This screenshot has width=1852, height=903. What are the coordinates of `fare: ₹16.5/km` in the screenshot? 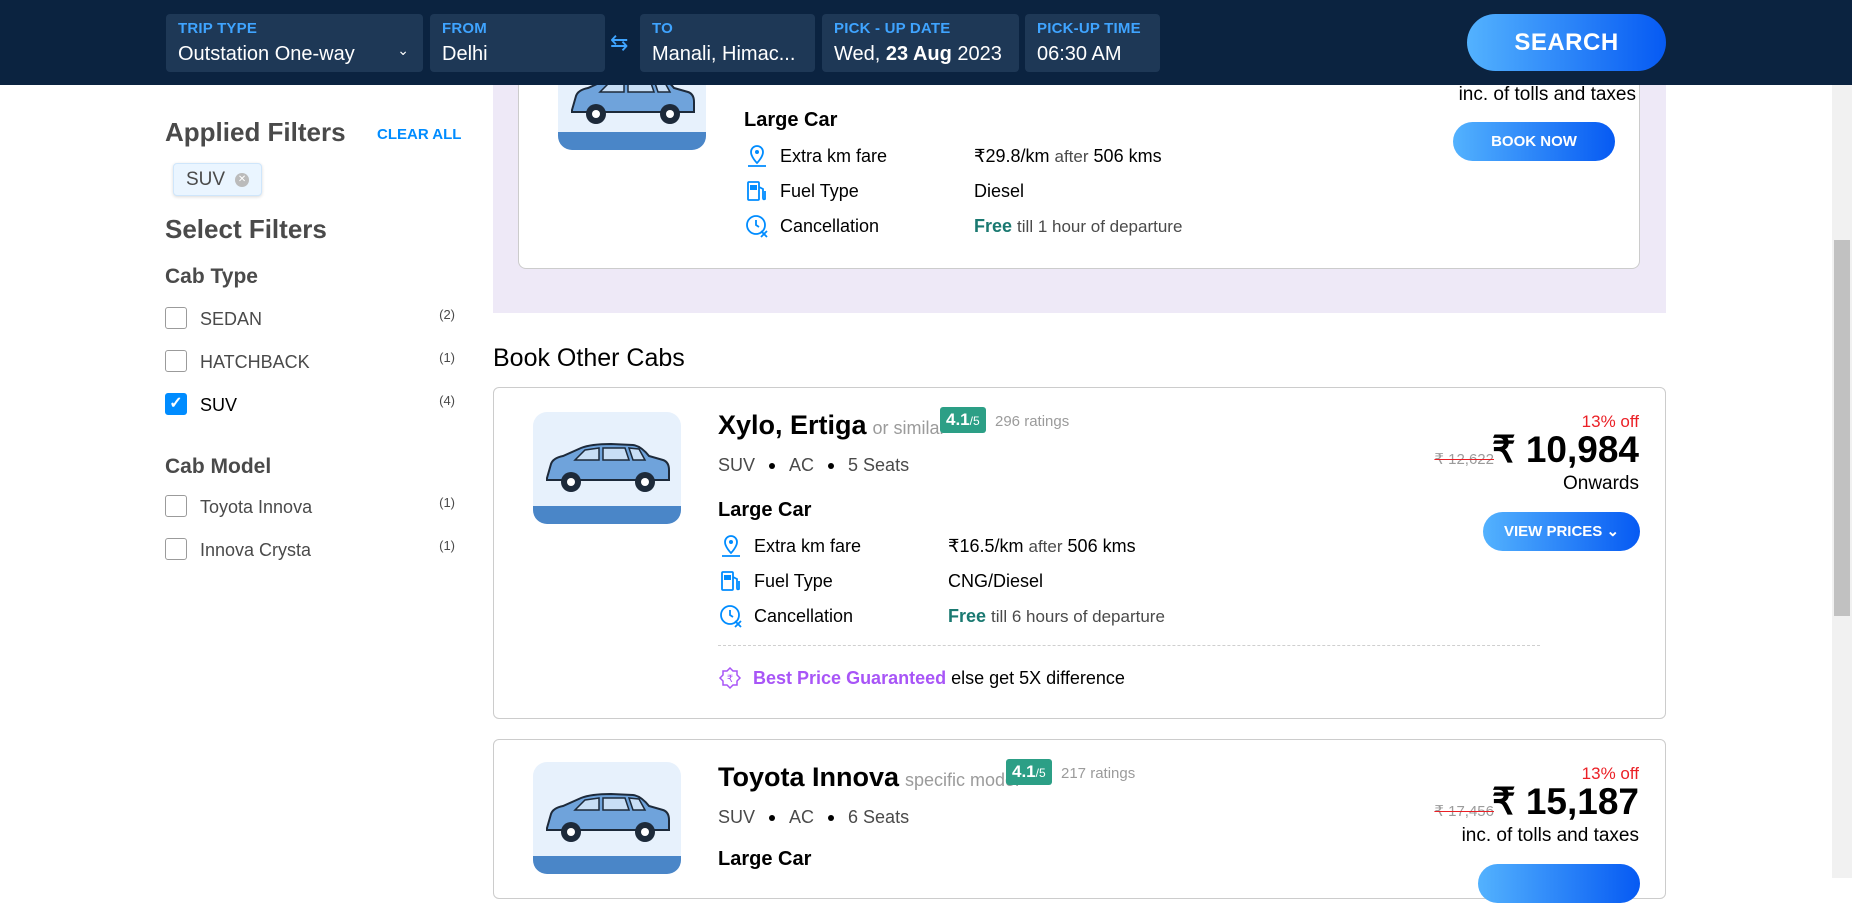 It's located at (986, 546).